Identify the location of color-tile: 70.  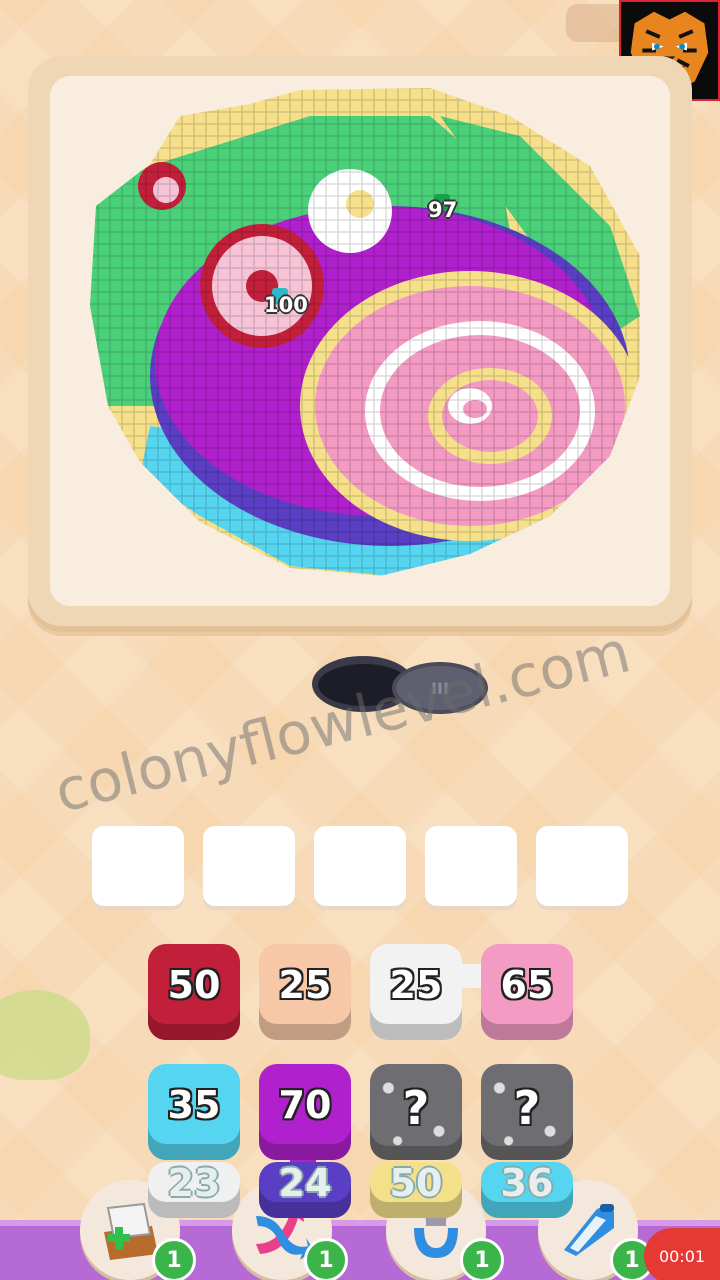
(305, 1112).